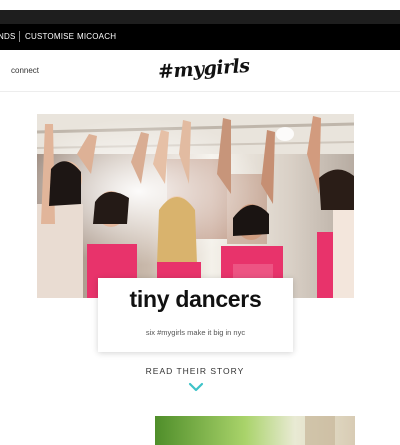 Image resolution: width=400 pixels, height=445 pixels. What do you see at coordinates (200, 17) in the screenshot?
I see `top-utility-bar` at bounding box center [200, 17].